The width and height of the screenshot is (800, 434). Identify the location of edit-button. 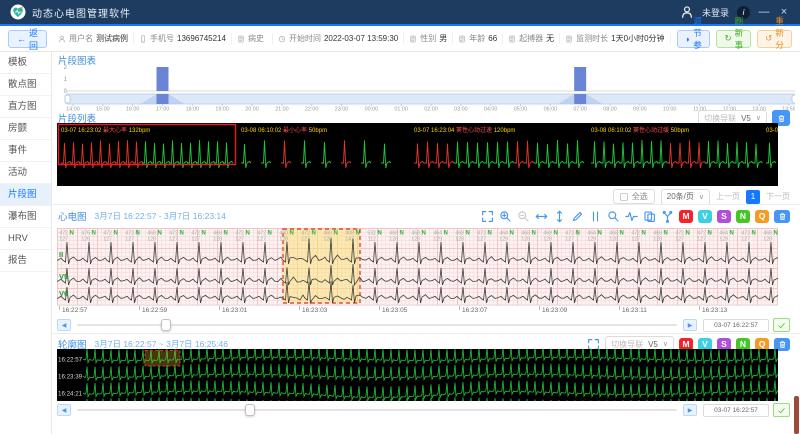
(577, 216).